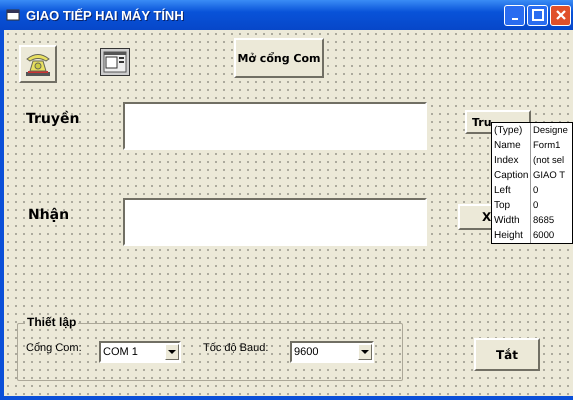 This screenshot has height=400, width=573. What do you see at coordinates (511, 235) in the screenshot?
I see `property-name: Height` at bounding box center [511, 235].